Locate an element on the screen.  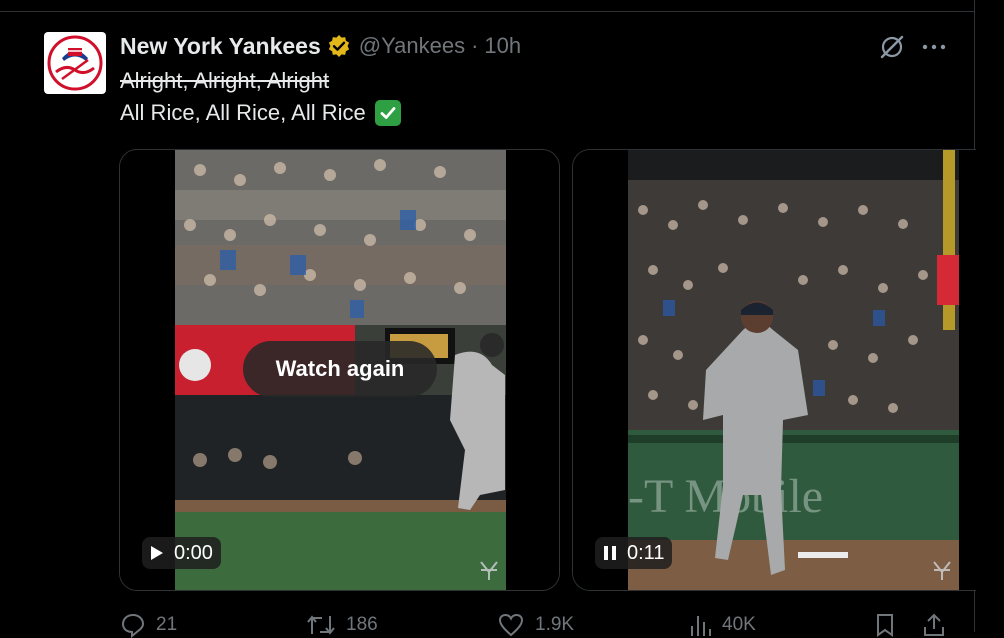
repost-icon is located at coordinates (321, 625).